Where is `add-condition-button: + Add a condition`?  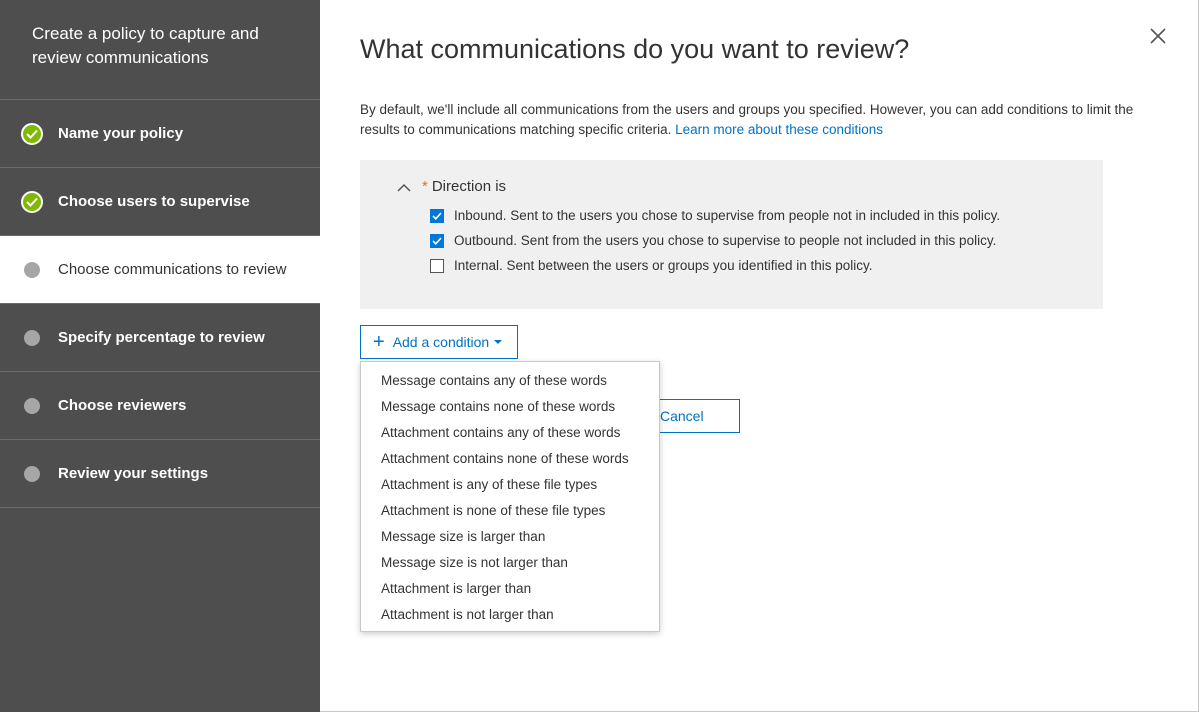 add-condition-button: + Add a condition is located at coordinates (439, 342).